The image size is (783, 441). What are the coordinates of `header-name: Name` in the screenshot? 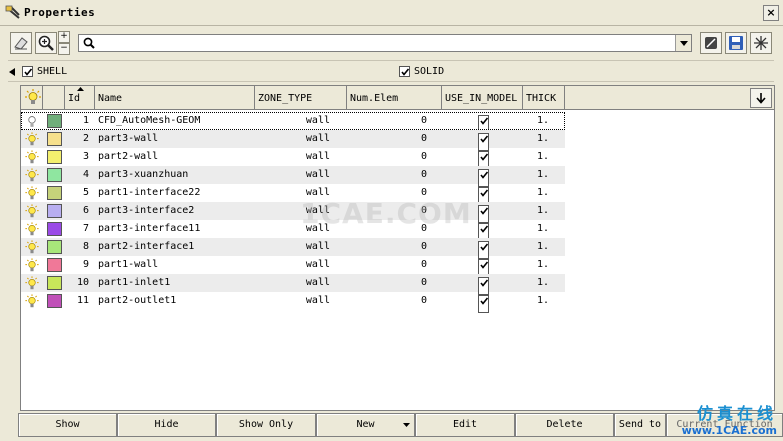 It's located at (175, 97).